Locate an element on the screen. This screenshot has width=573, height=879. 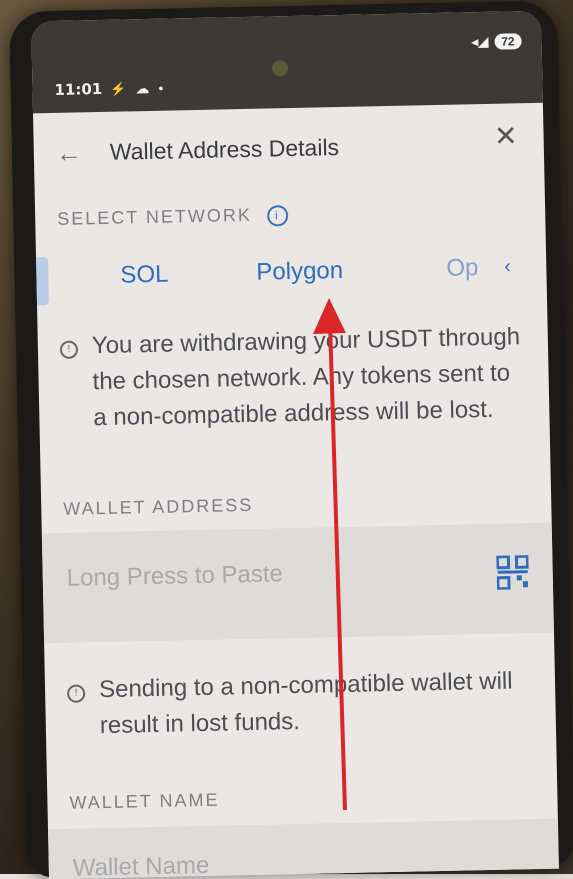
battery-indicator: 72 is located at coordinates (508, 41).